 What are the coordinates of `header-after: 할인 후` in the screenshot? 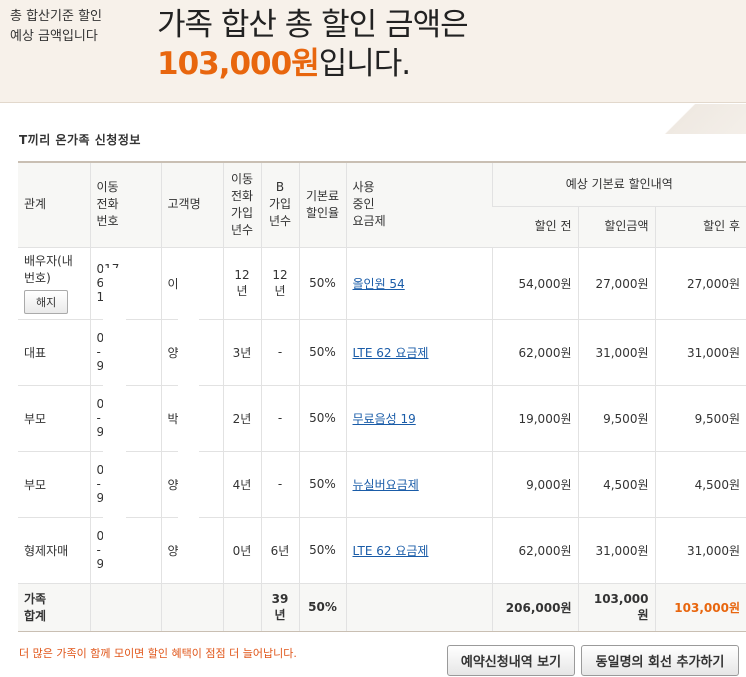 It's located at (700, 227).